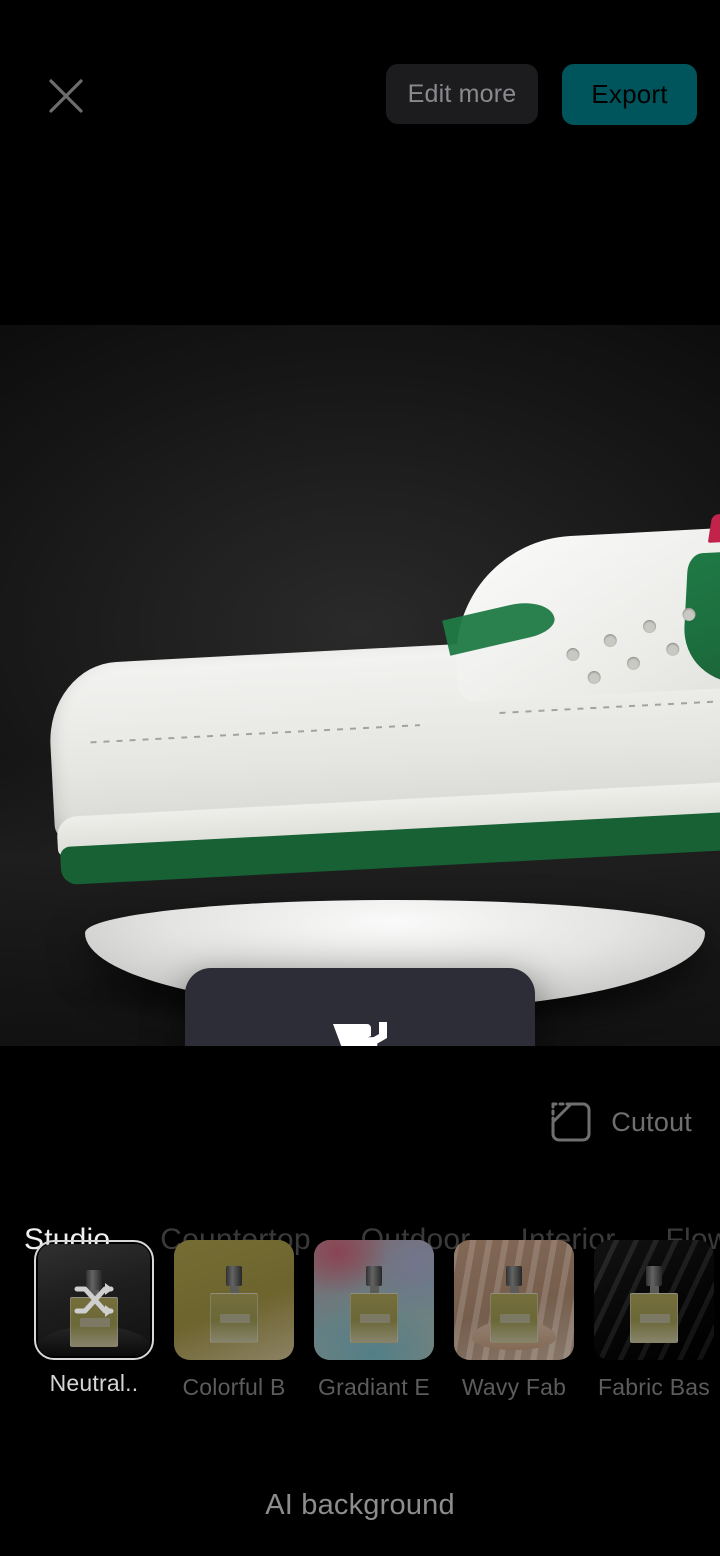 The image size is (720, 1556). I want to click on cutout-label: Cutout, so click(651, 1121).